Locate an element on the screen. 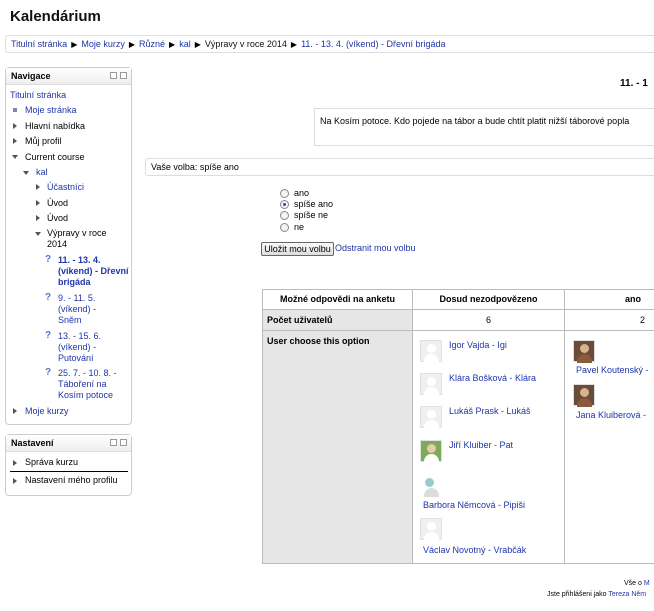 The image size is (654, 611). nav-participants: Účastníci is located at coordinates (65, 187).